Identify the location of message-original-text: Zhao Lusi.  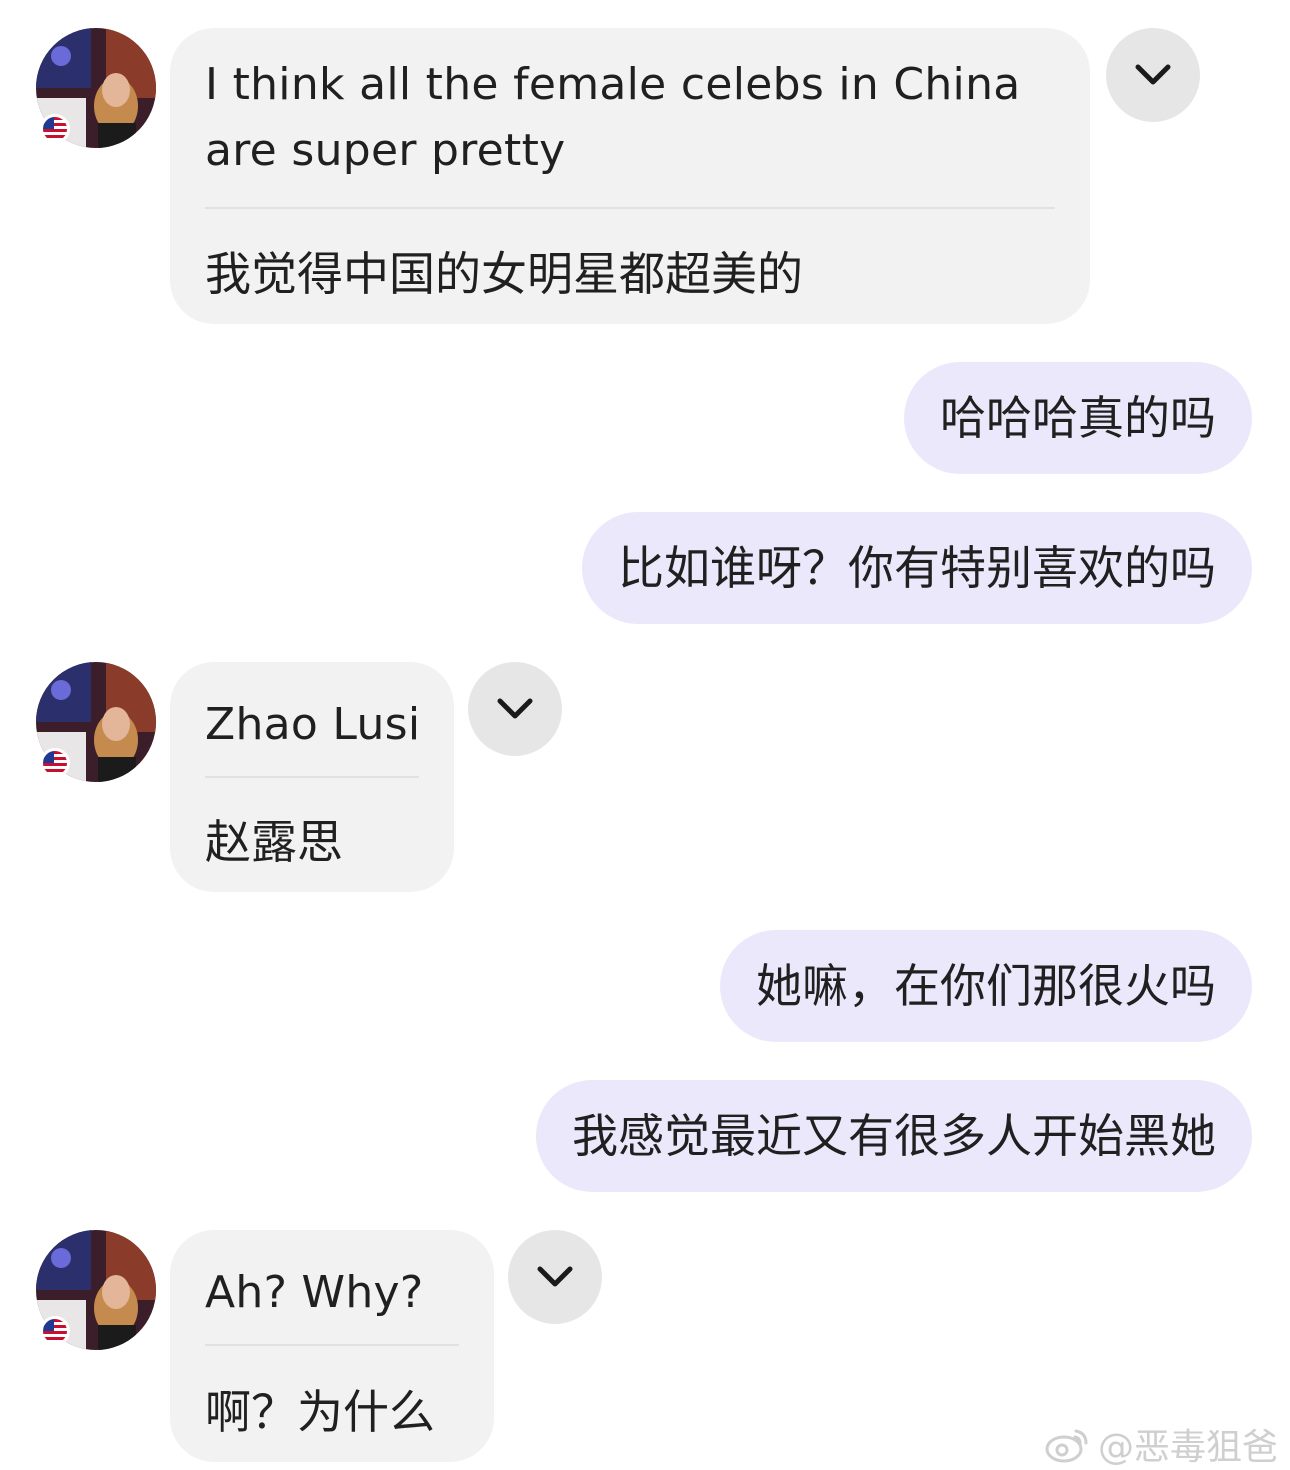
(313, 724).